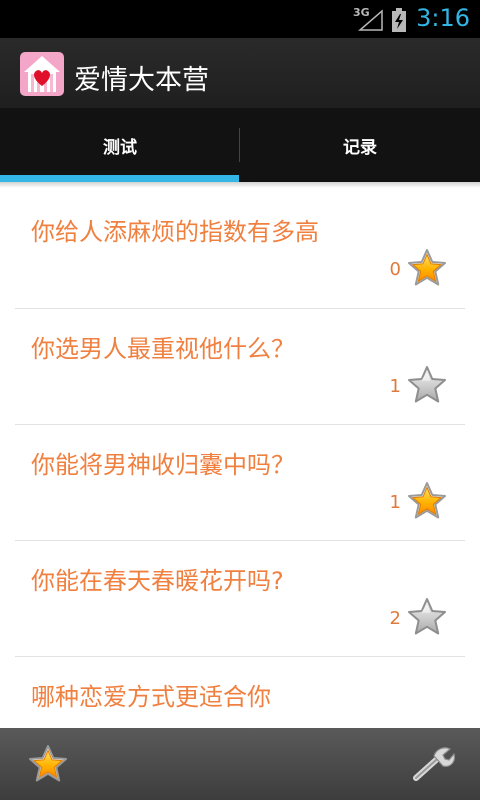  Describe the element at coordinates (42, 74) in the screenshot. I see `house-heart-app-icon` at that location.